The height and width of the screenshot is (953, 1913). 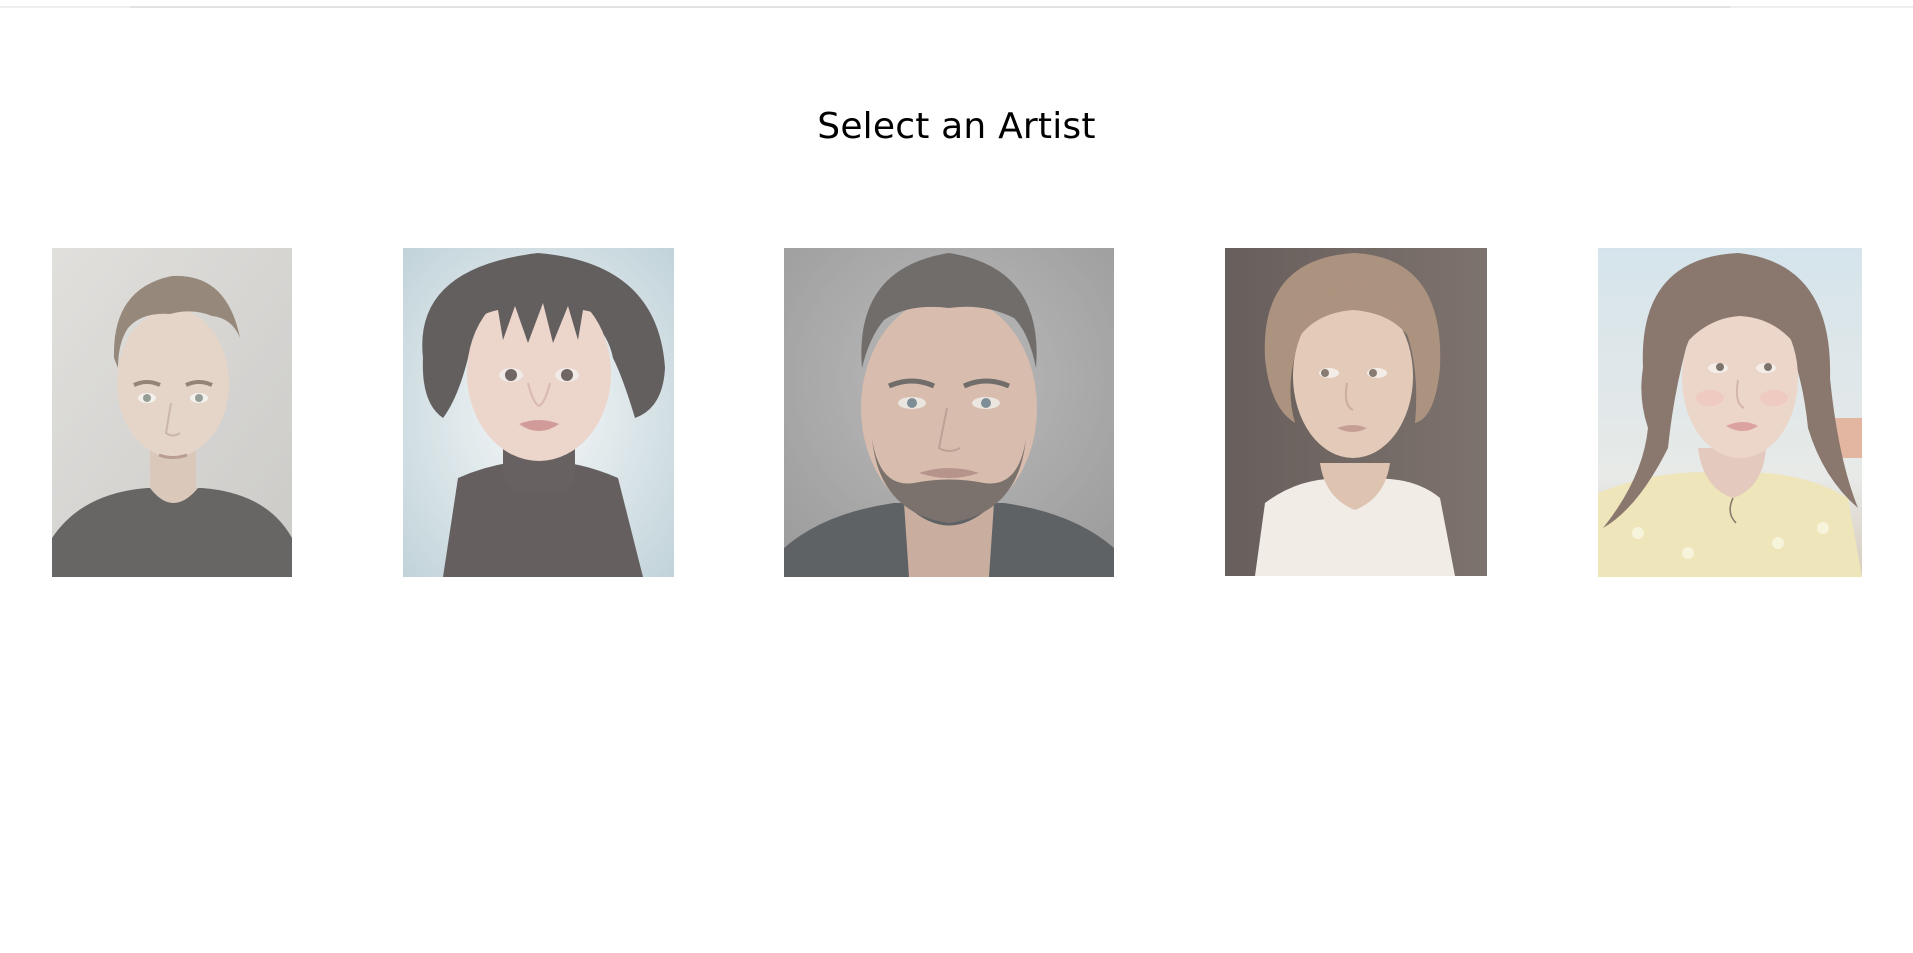 I want to click on page-title: Select an Artist, so click(x=956, y=127).